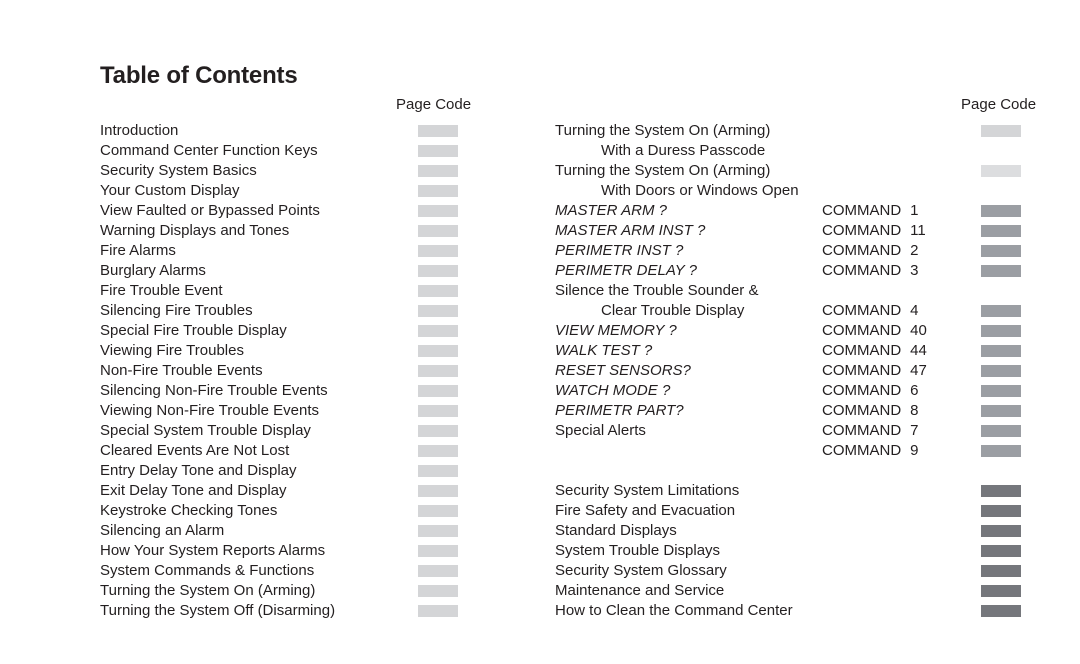  What do you see at coordinates (790, 151) in the screenshot?
I see `toc-entry-row: With a Duress Passcode` at bounding box center [790, 151].